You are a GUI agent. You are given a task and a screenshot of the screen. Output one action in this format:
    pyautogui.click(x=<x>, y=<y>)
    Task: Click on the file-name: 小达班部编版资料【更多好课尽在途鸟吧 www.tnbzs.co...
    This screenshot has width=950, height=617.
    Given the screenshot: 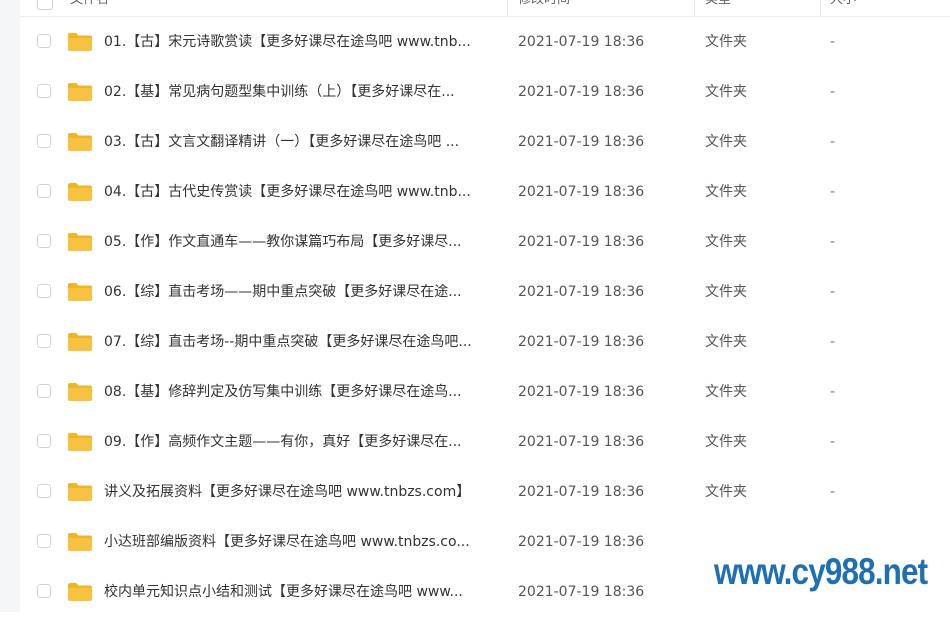 What is the action you would take?
    pyautogui.click(x=304, y=542)
    